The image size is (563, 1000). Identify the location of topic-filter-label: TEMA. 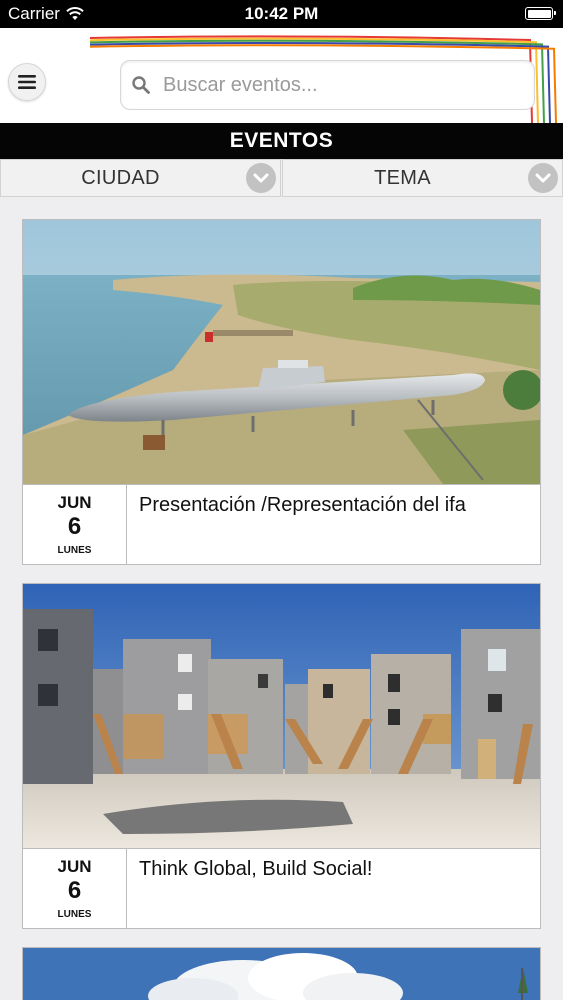
(402, 178).